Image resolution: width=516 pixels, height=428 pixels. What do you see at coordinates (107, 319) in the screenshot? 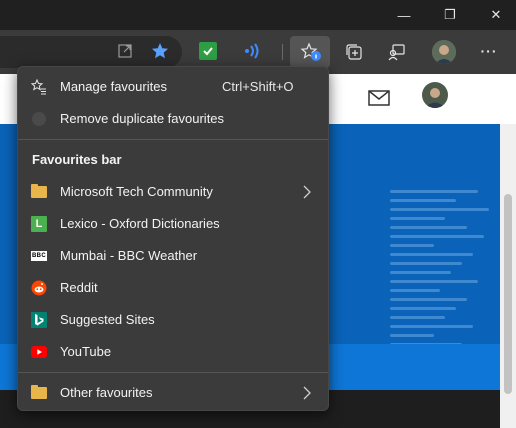
I see `favourite-label: Suggested Sites` at bounding box center [107, 319].